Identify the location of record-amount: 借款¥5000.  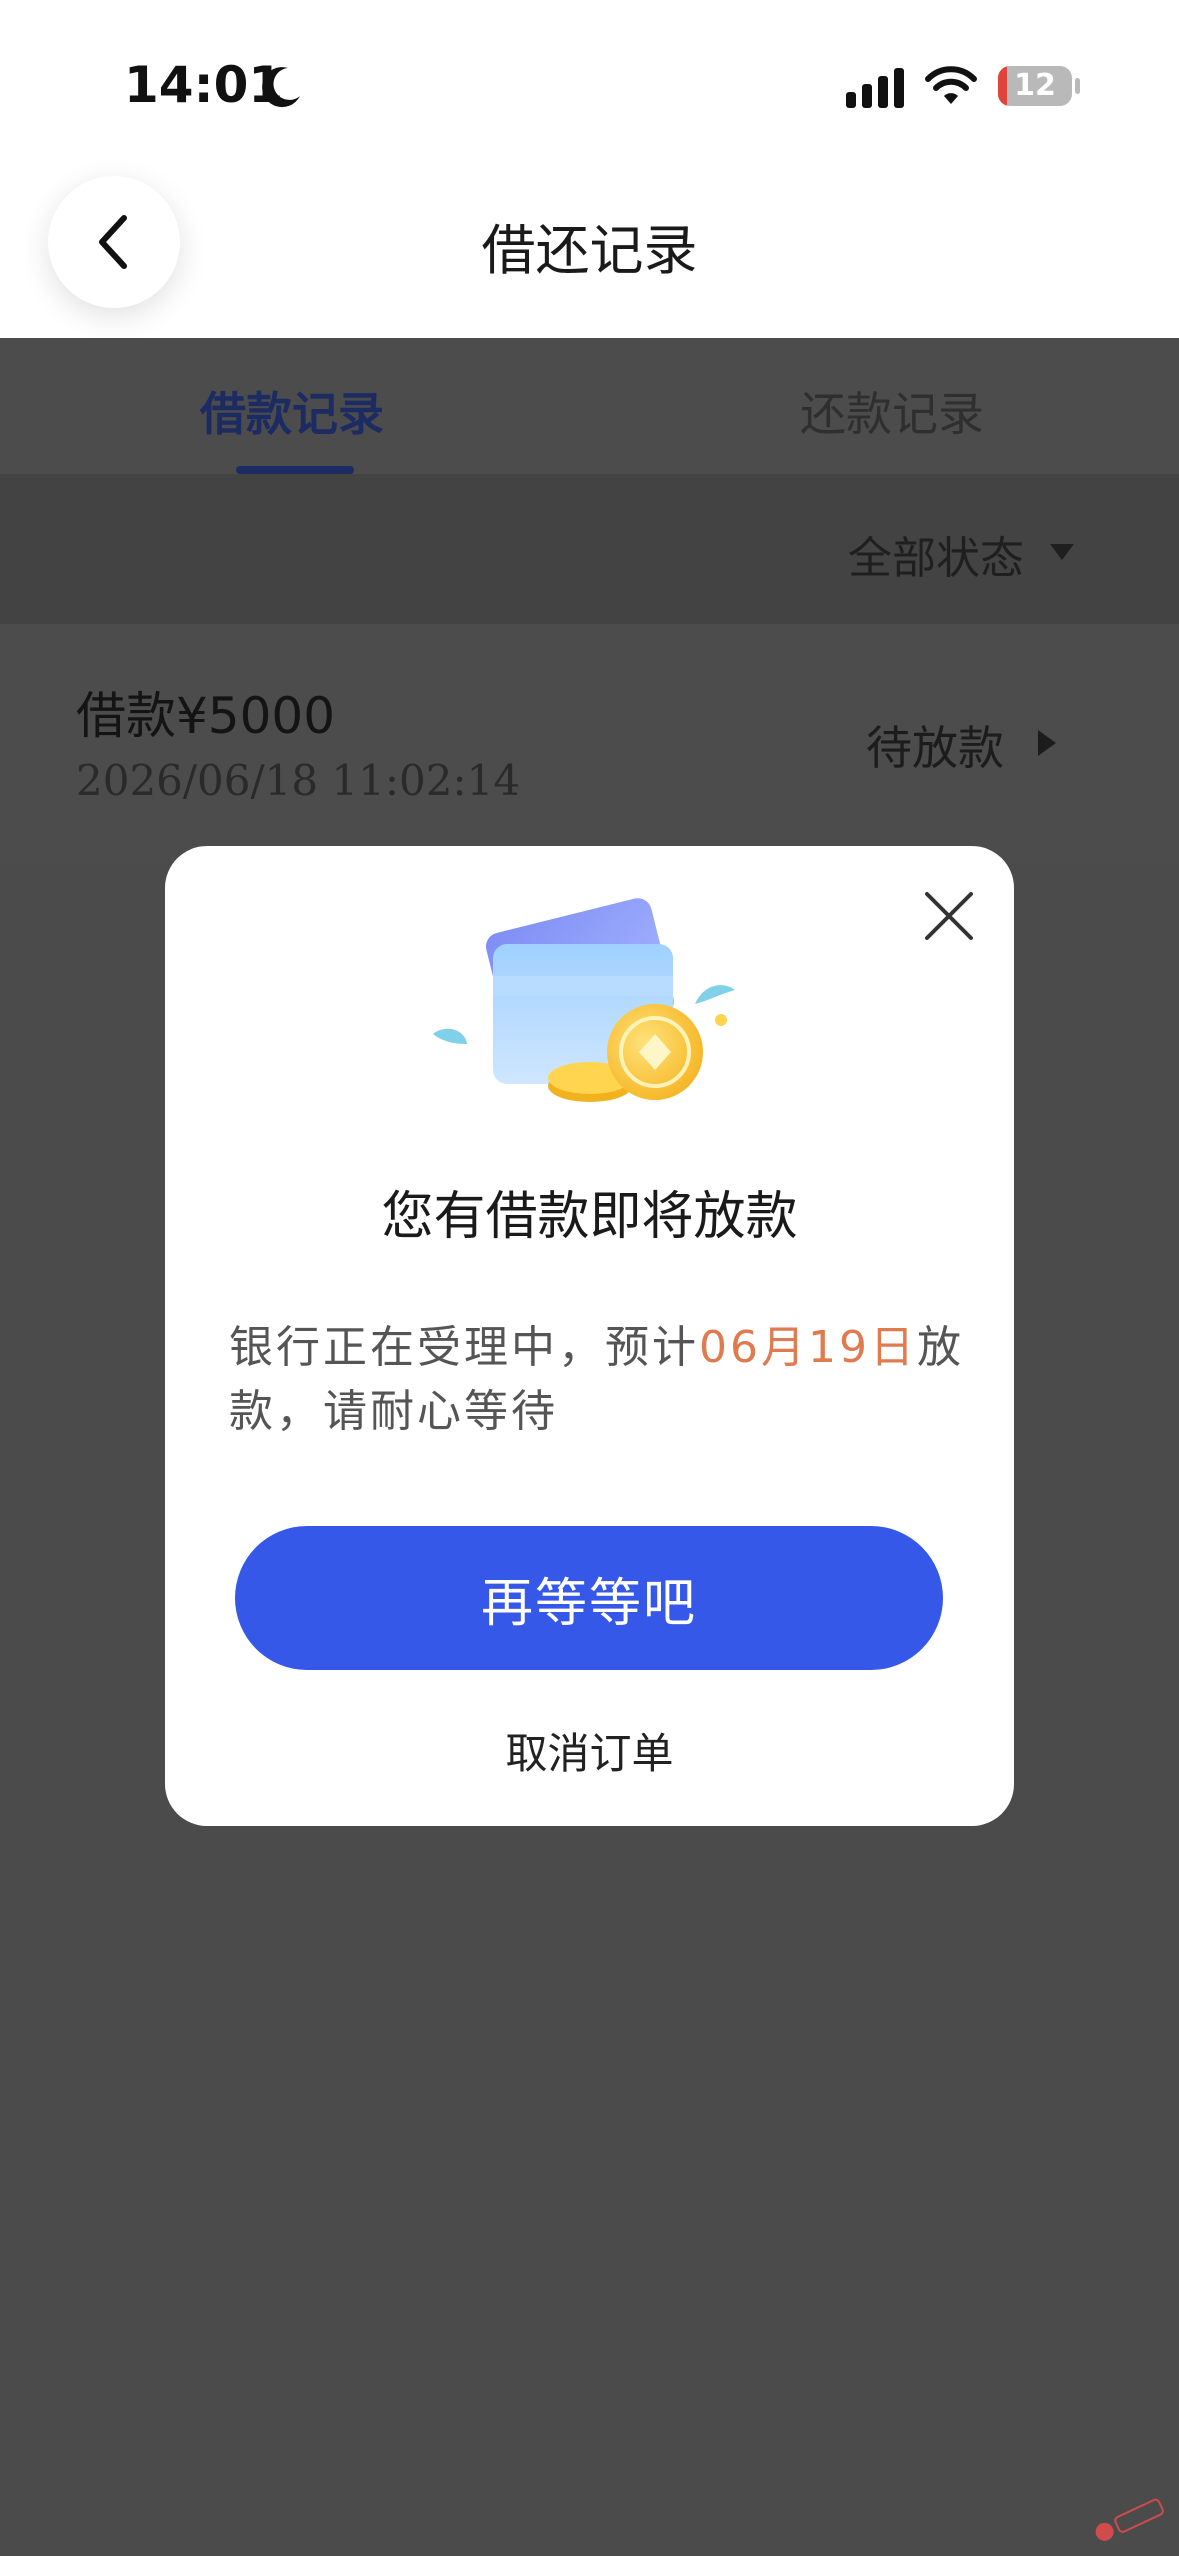
(206, 716).